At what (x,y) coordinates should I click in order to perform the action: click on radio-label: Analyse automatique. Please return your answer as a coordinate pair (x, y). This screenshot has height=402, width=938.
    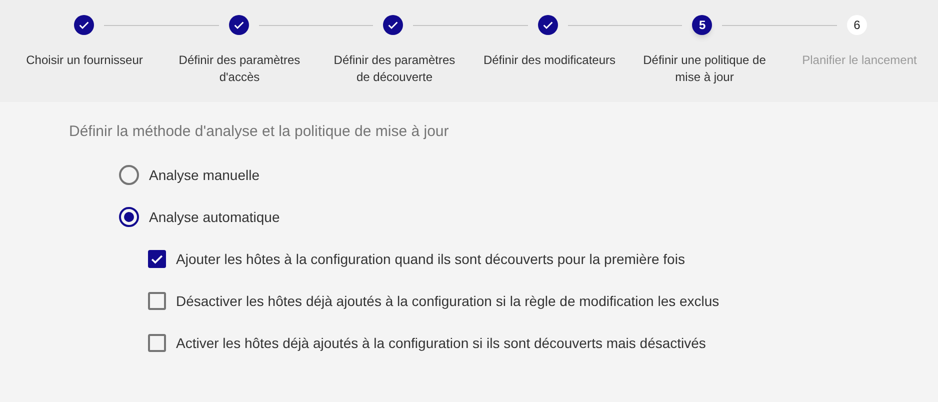
    Looking at the image, I should click on (214, 217).